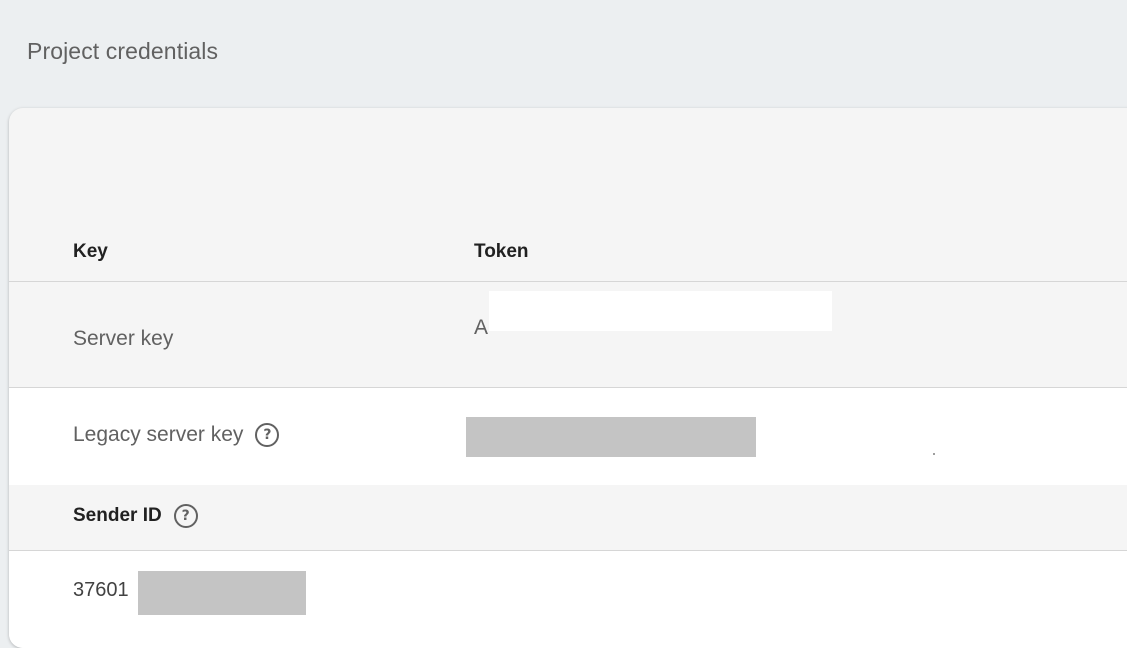  Describe the element at coordinates (117, 516) in the screenshot. I see `sender-id-label: Sender ID` at that location.